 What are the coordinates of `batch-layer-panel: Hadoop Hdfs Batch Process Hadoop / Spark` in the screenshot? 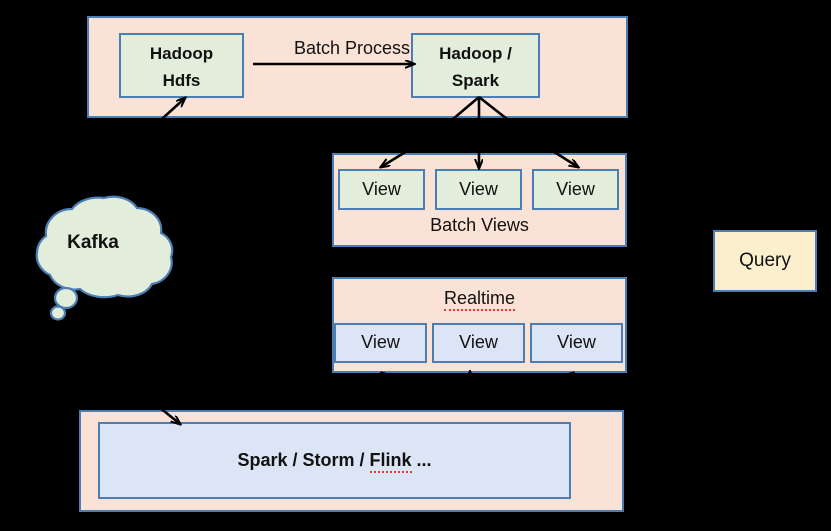 It's located at (357, 67).